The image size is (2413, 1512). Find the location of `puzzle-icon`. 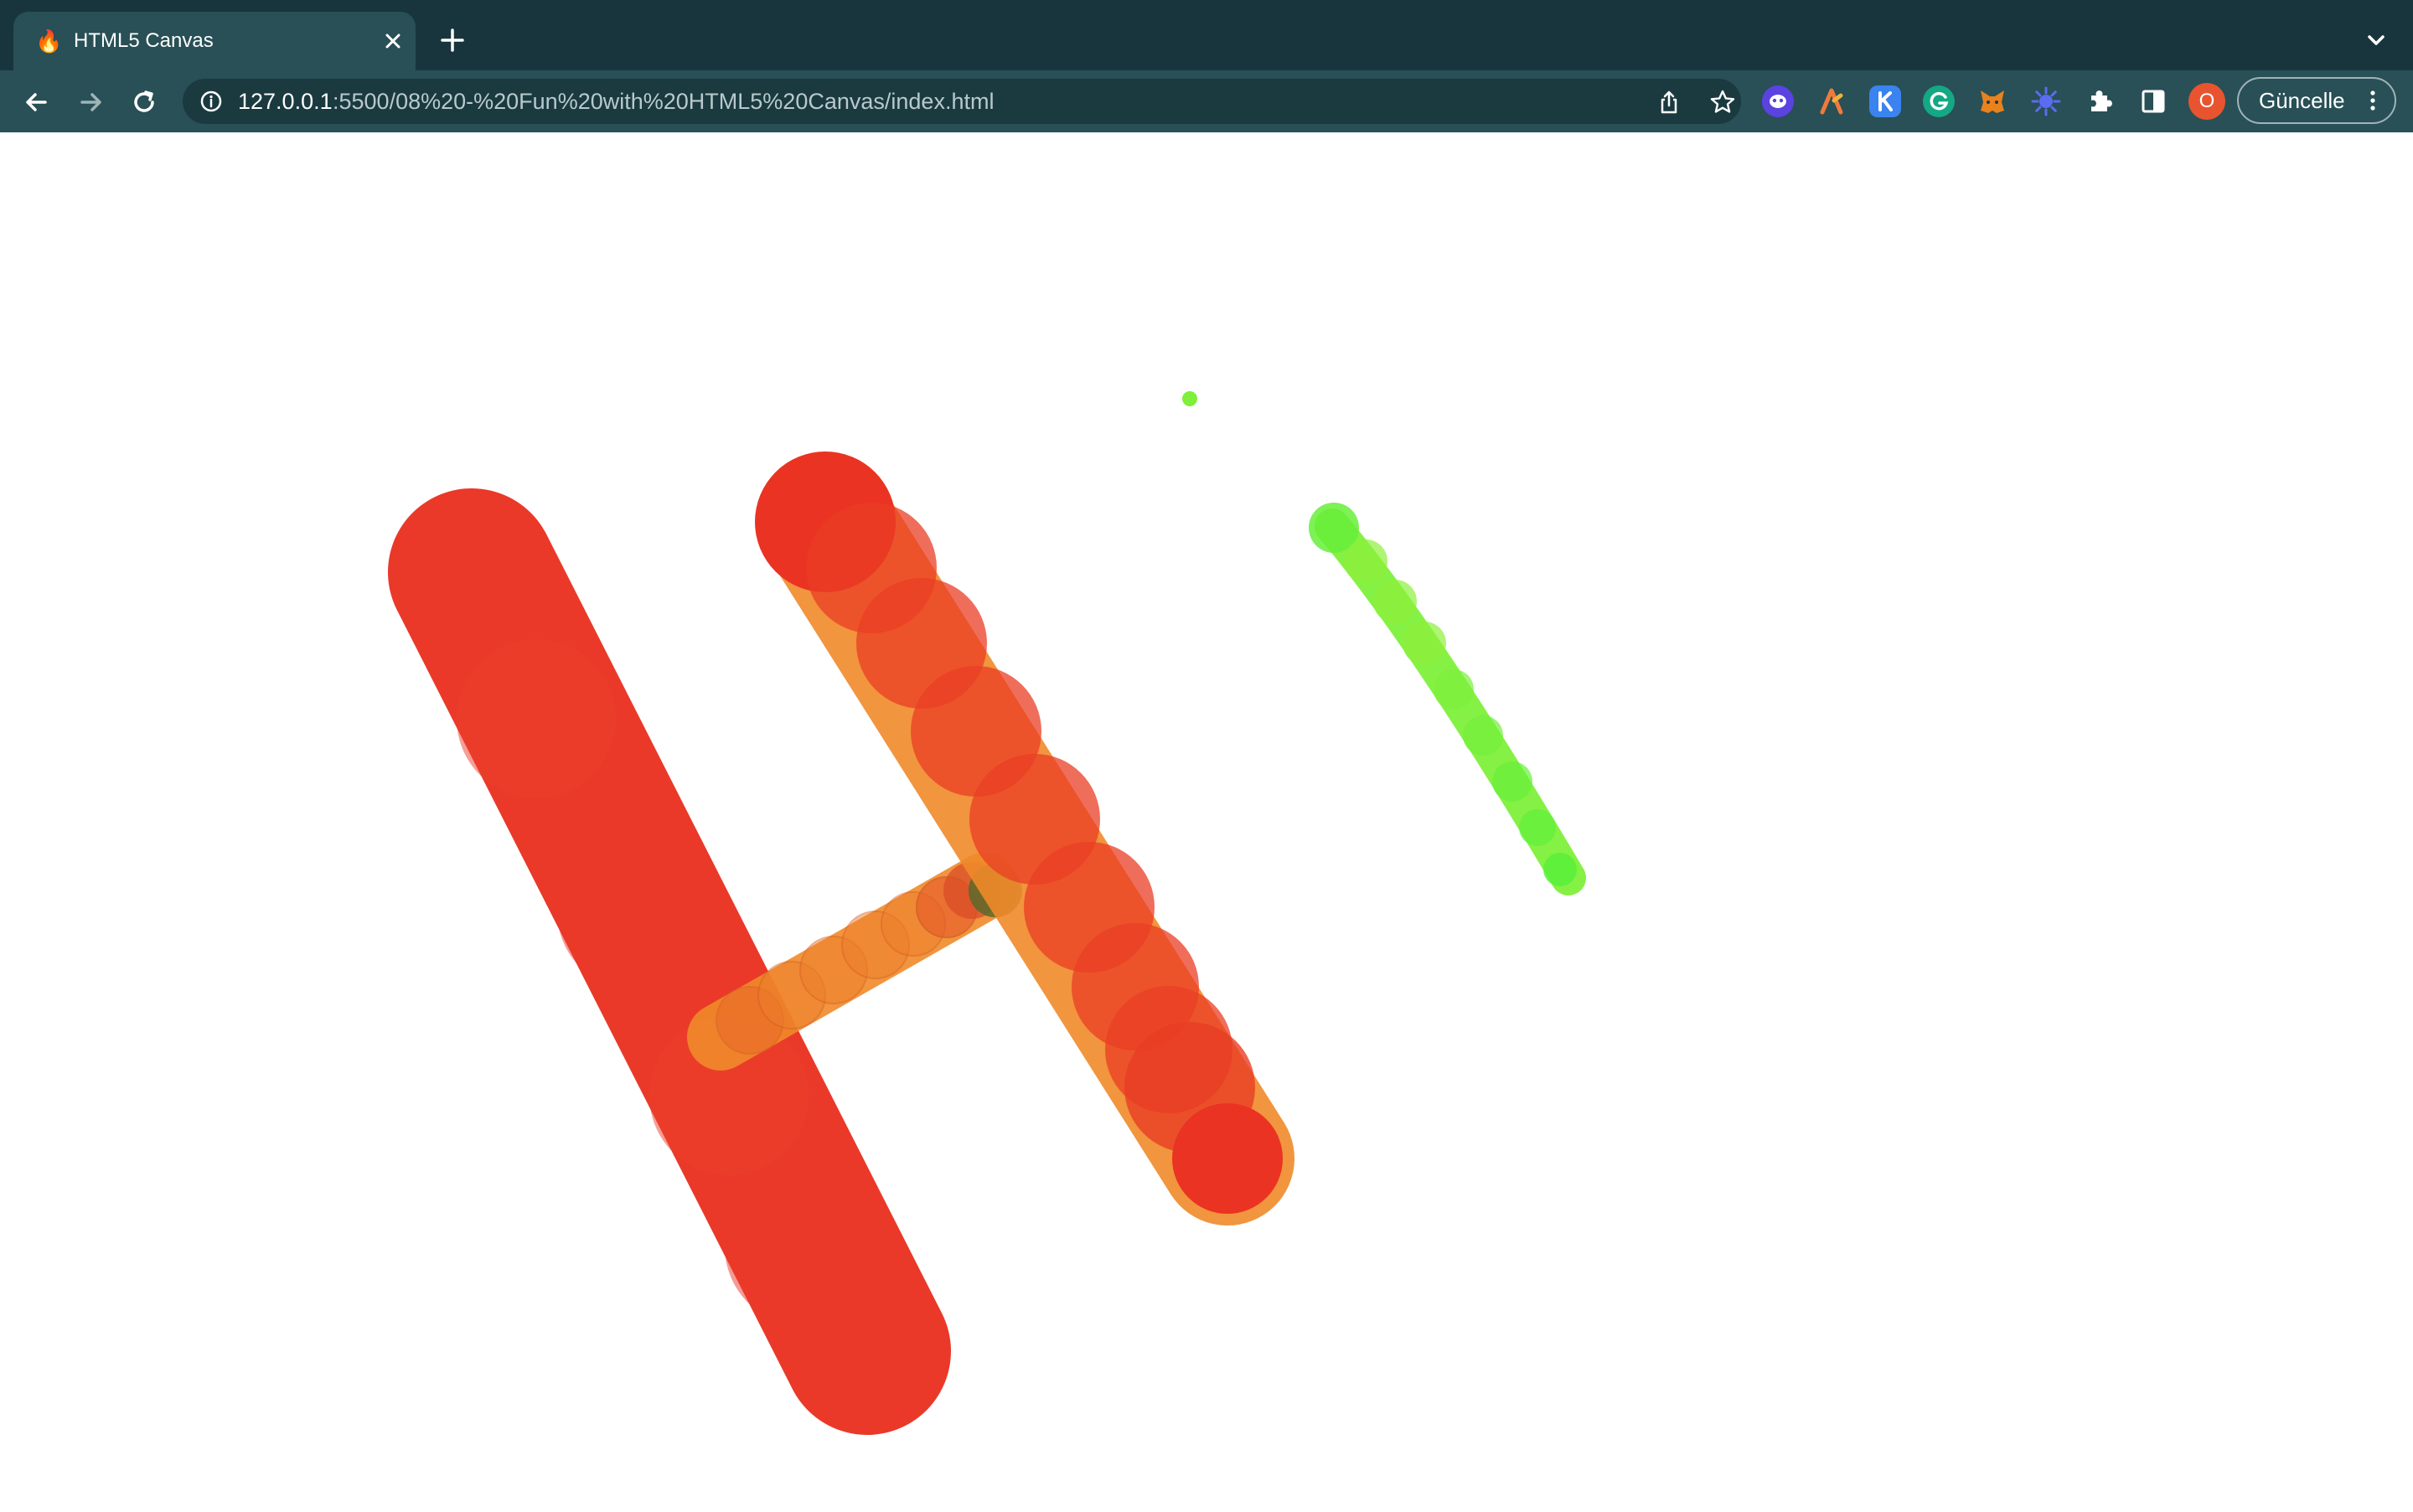

puzzle-icon is located at coordinates (2100, 101).